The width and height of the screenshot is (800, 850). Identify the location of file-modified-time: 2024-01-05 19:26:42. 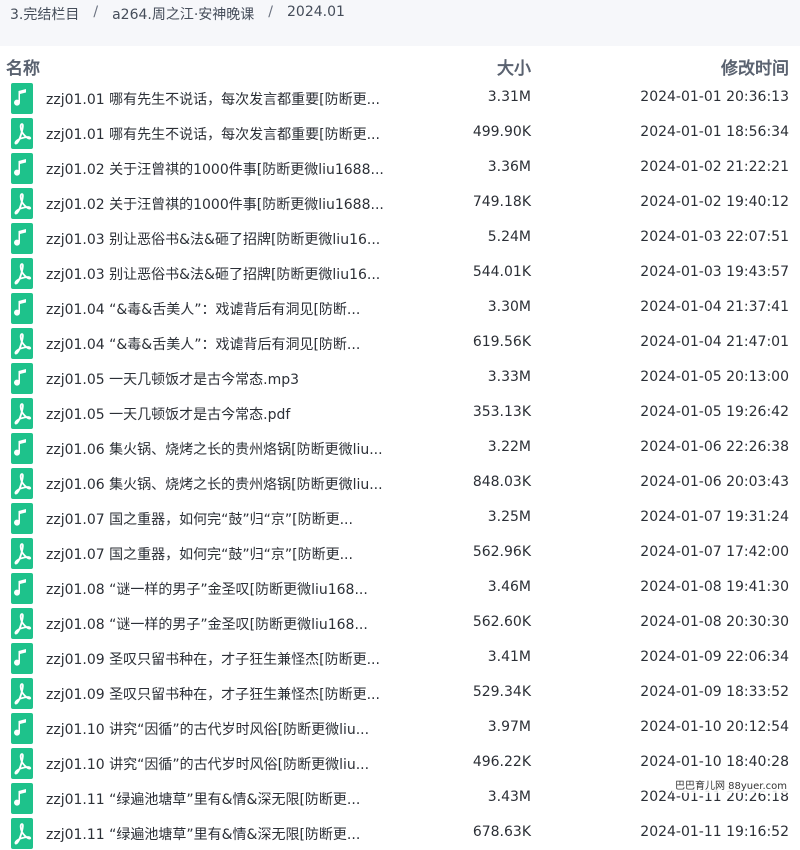
(714, 412).